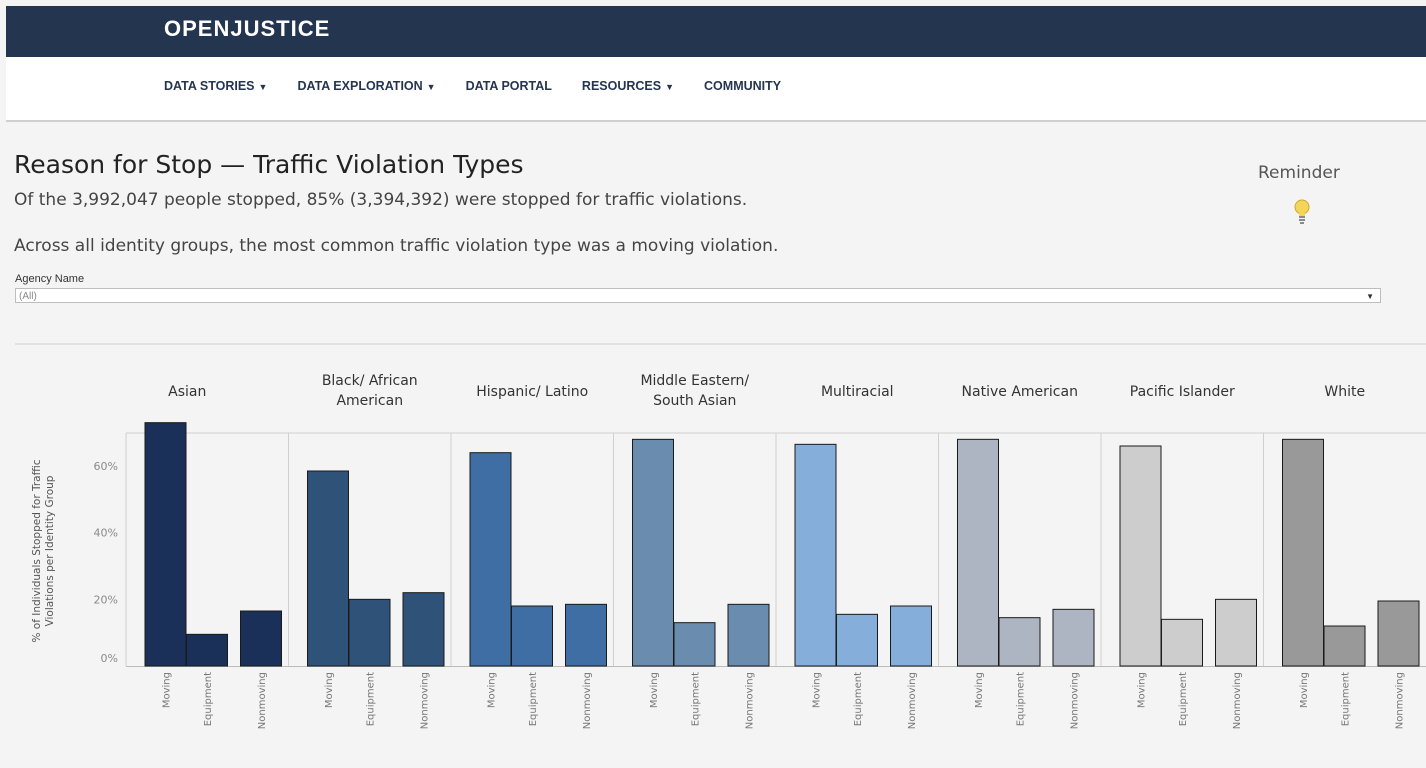 The height and width of the screenshot is (768, 1426). What do you see at coordinates (247, 29) in the screenshot?
I see `openjustice-logo: OPENJUSTICE` at bounding box center [247, 29].